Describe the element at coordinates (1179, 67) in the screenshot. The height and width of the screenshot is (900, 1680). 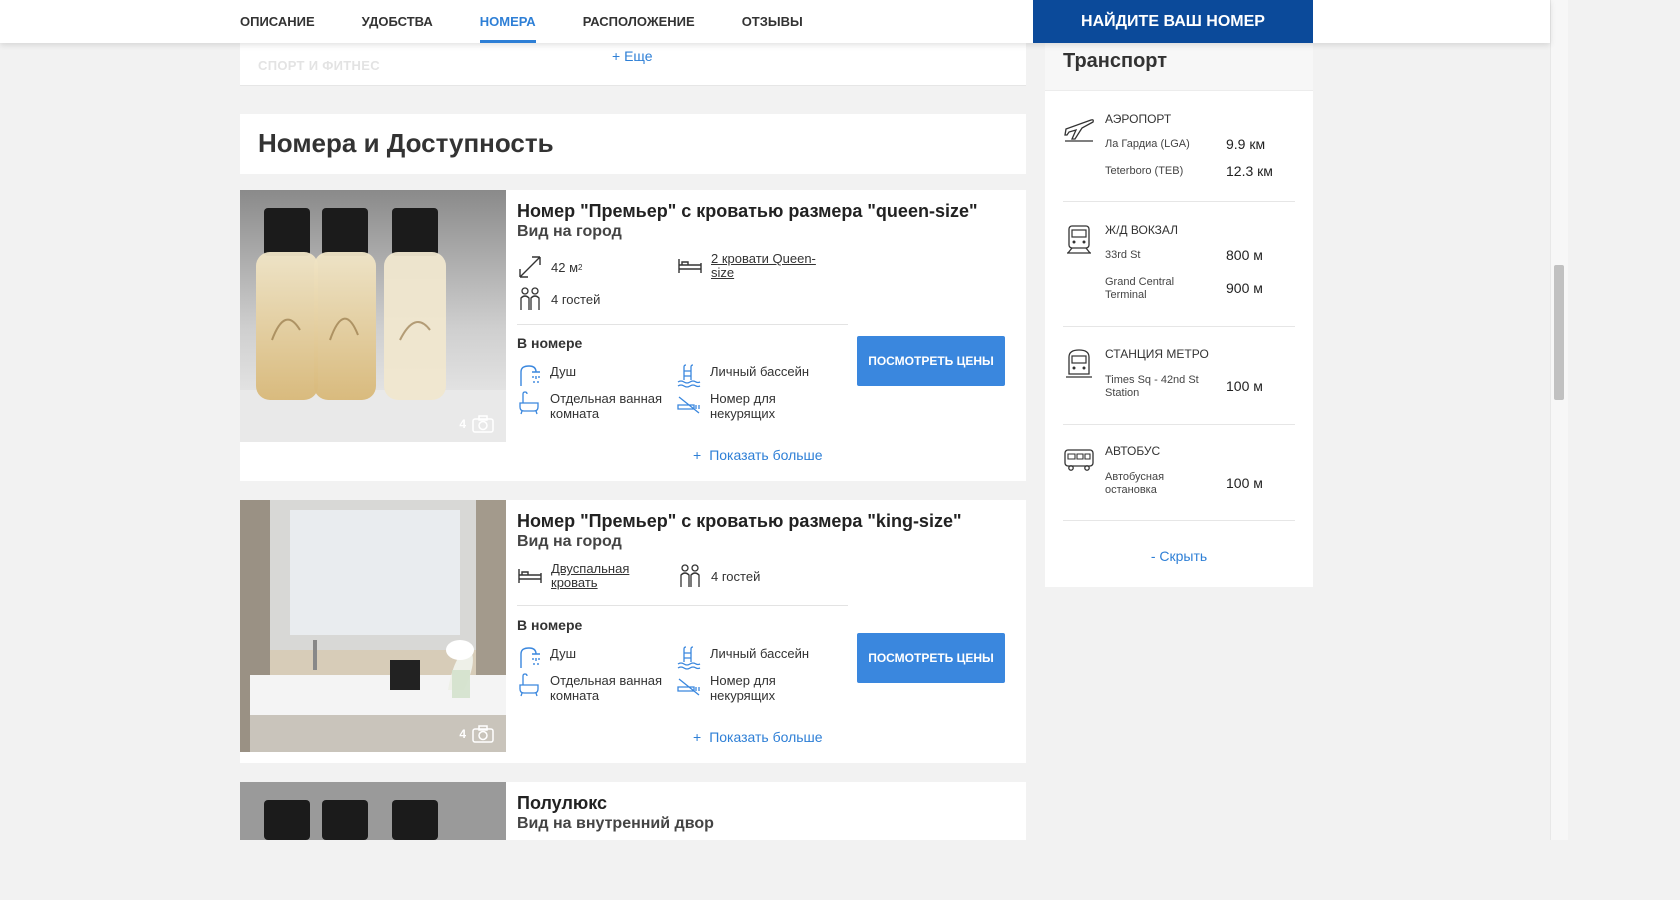
I see `transport-header: Транспорт` at that location.